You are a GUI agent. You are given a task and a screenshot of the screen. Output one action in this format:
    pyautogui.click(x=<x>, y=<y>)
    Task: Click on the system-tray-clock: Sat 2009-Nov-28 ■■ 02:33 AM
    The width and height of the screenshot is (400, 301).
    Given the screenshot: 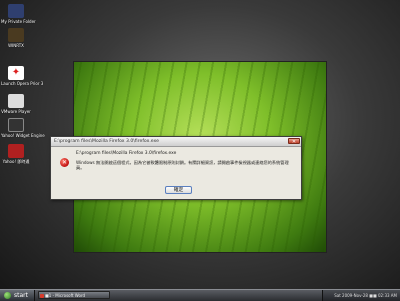 What is the action you would take?
    pyautogui.click(x=361, y=295)
    